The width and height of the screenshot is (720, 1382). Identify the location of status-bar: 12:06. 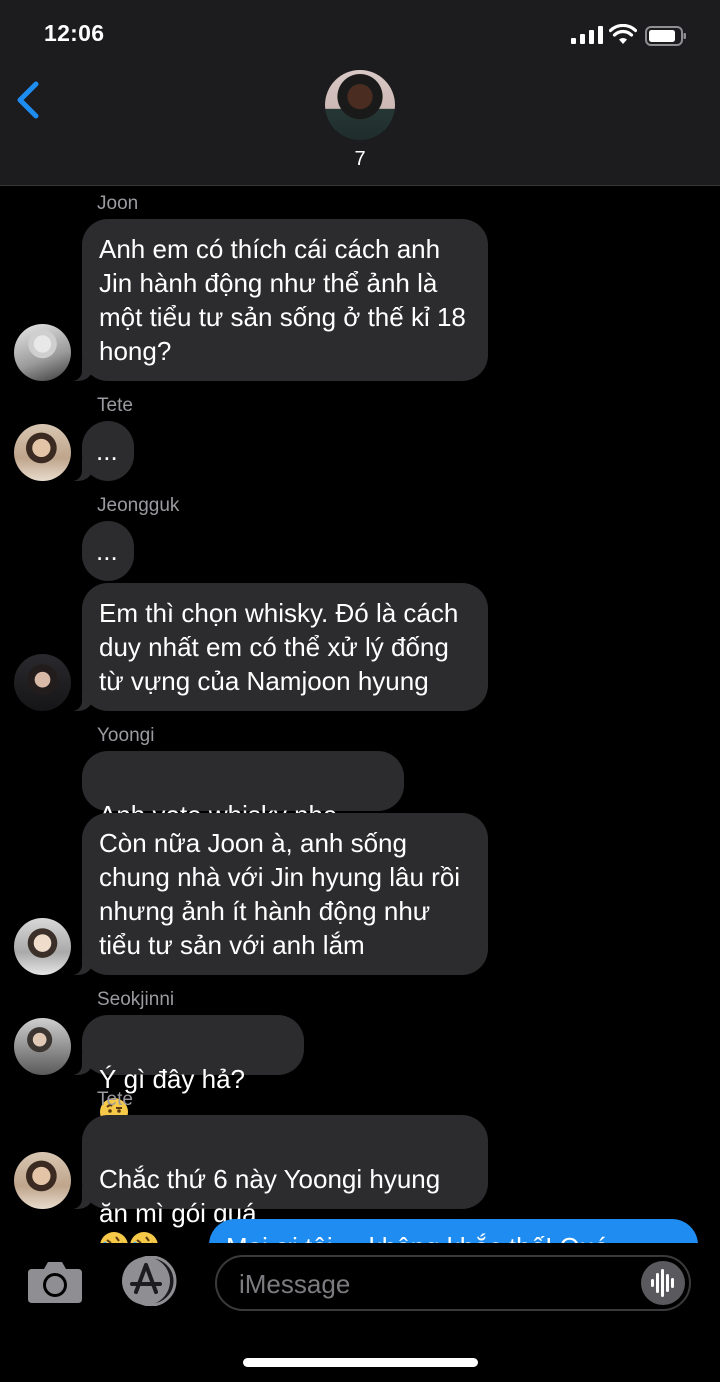
(360, 35).